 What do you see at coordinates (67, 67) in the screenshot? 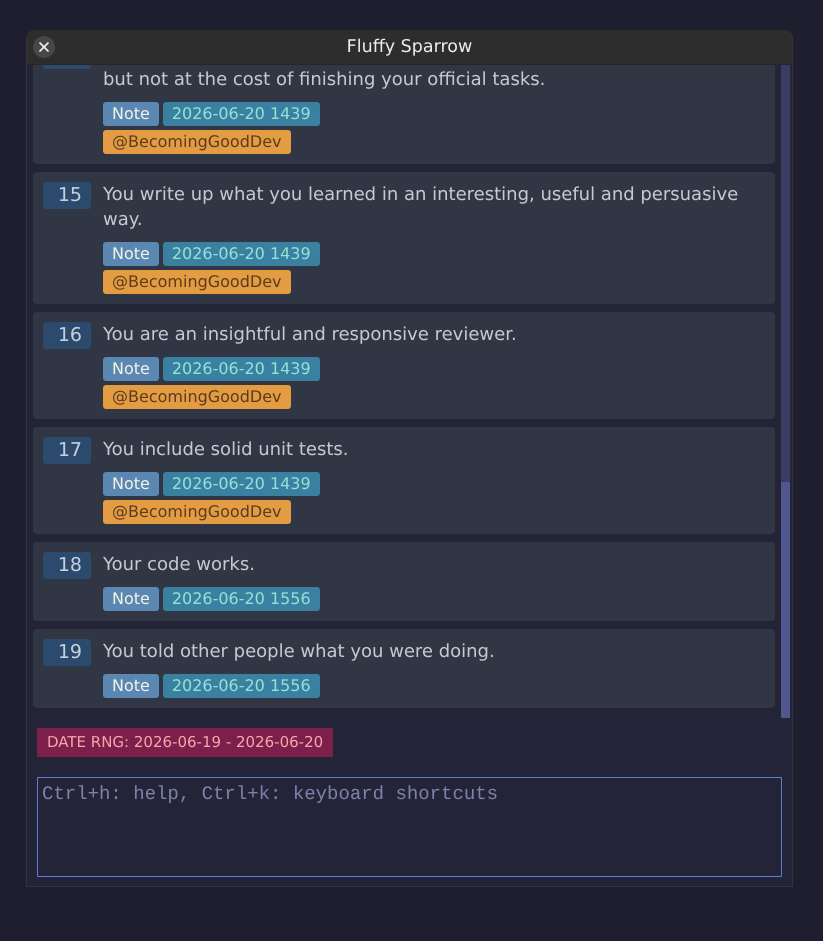
I see `index-badge` at bounding box center [67, 67].